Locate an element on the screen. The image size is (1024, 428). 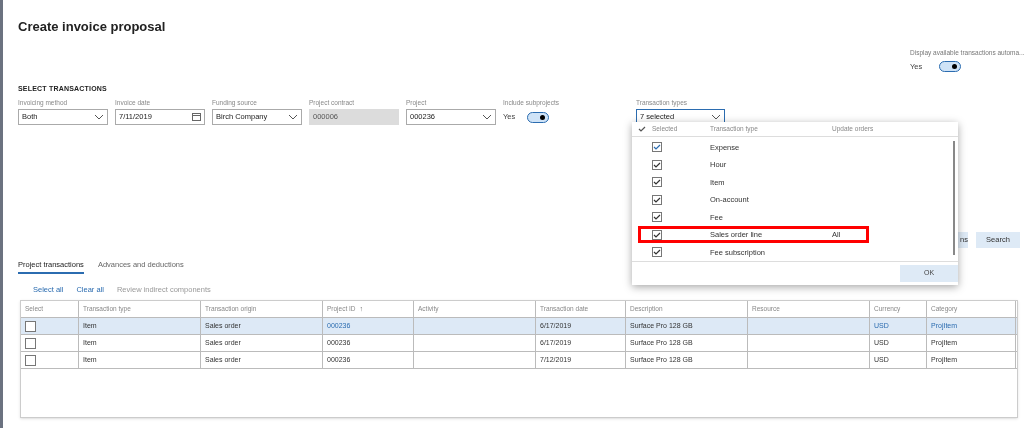
calendar-icon is located at coordinates (196, 117).